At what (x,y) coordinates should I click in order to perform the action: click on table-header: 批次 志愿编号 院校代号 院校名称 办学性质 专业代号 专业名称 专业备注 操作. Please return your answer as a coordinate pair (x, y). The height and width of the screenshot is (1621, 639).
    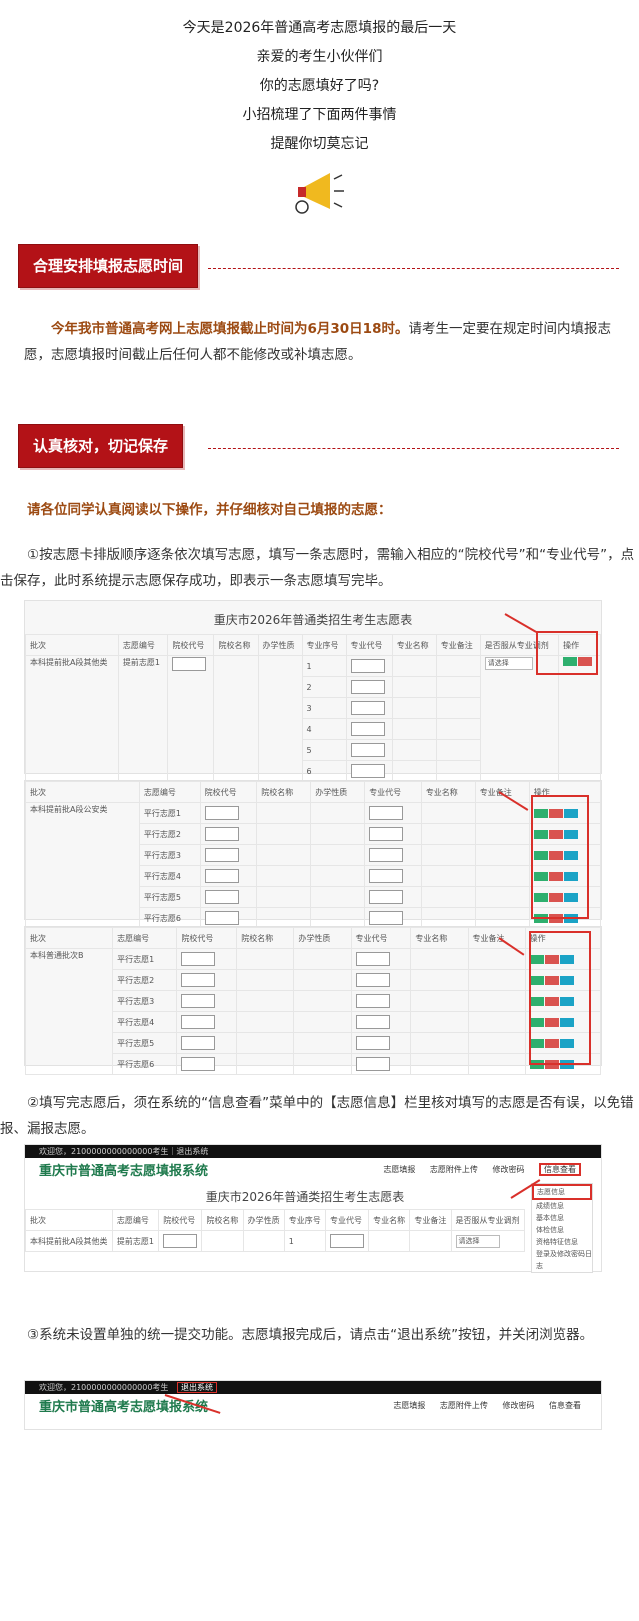
    Looking at the image, I should click on (313, 792).